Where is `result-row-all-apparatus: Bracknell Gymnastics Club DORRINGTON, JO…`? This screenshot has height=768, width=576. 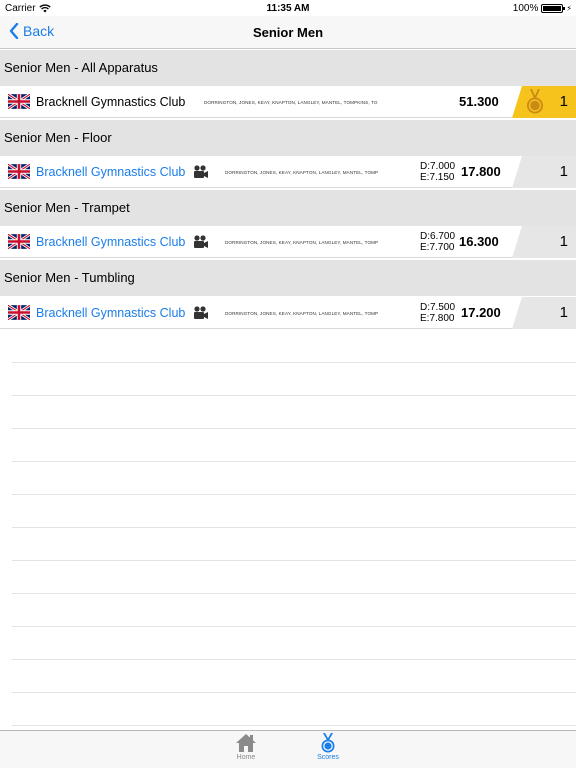
result-row-all-apparatus: Bracknell Gymnastics Club DORRINGTON, JO… is located at coordinates (288, 102).